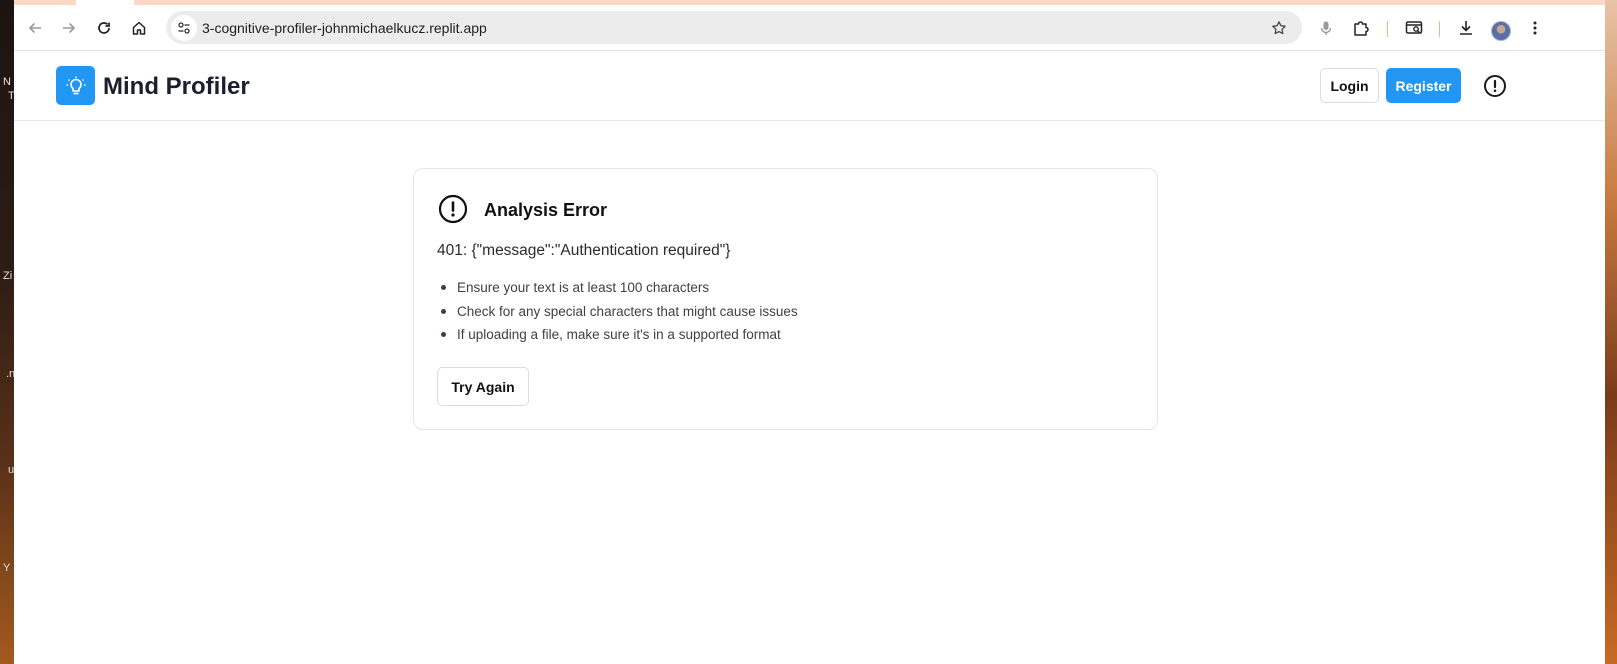 The width and height of the screenshot is (1617, 664). I want to click on desktop-icon-label: .n, so click(10, 374).